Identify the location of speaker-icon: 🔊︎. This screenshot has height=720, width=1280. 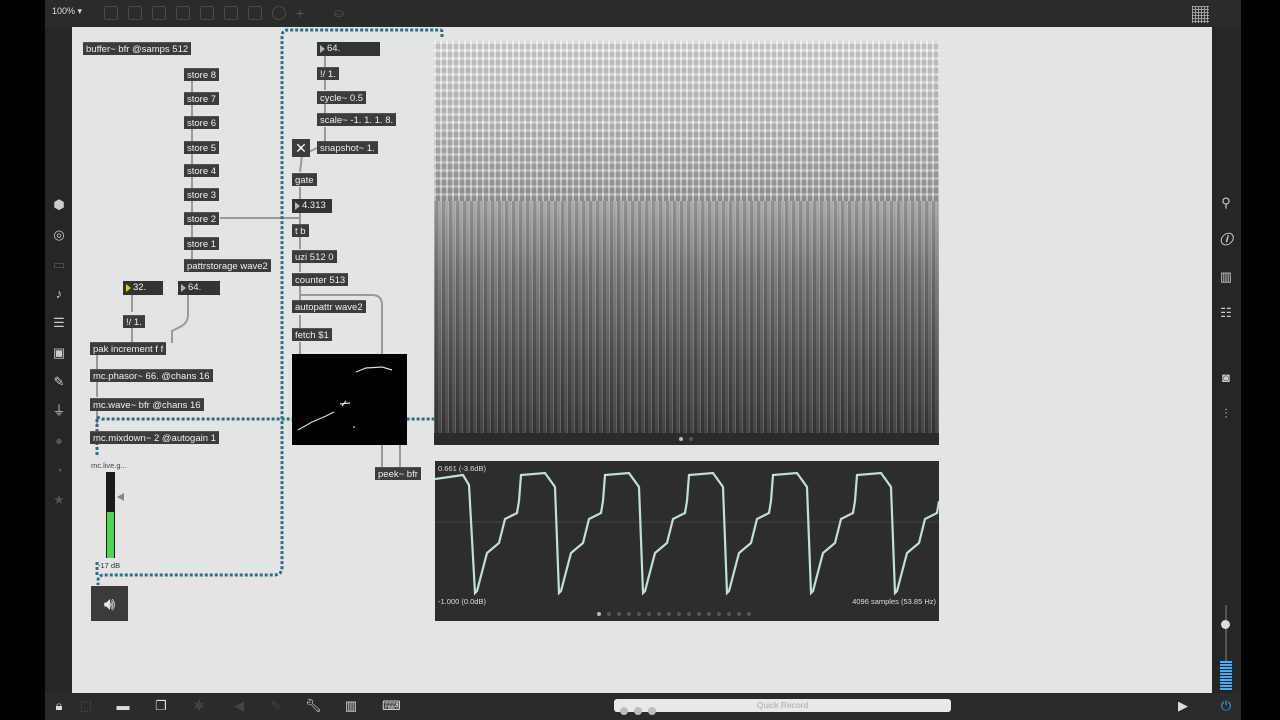
(109, 604).